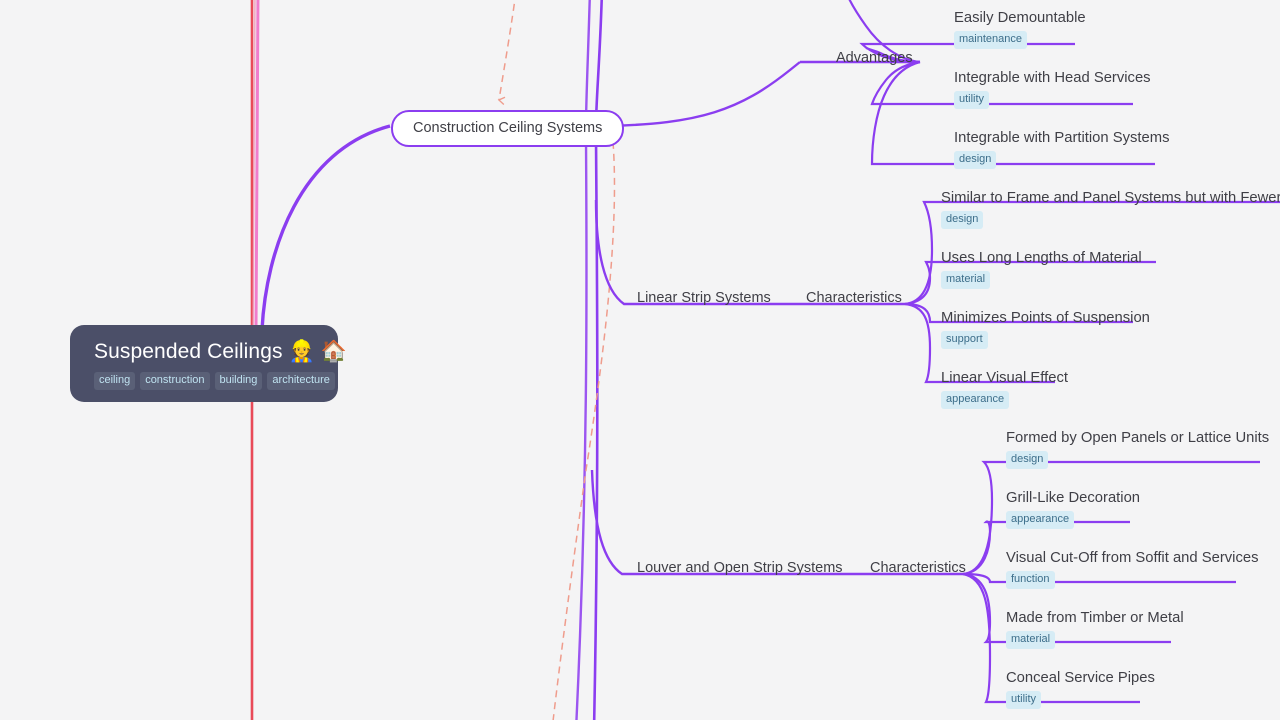 The height and width of the screenshot is (720, 1280). Describe the element at coordinates (1080, 689) in the screenshot. I see `leaf-node: Conceal Service Pipes utility` at that location.